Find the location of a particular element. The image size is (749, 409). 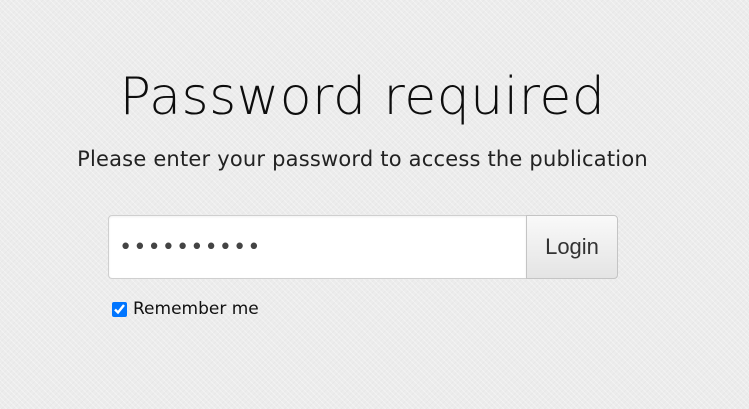

remember-me-option: Remember me is located at coordinates (185, 309).